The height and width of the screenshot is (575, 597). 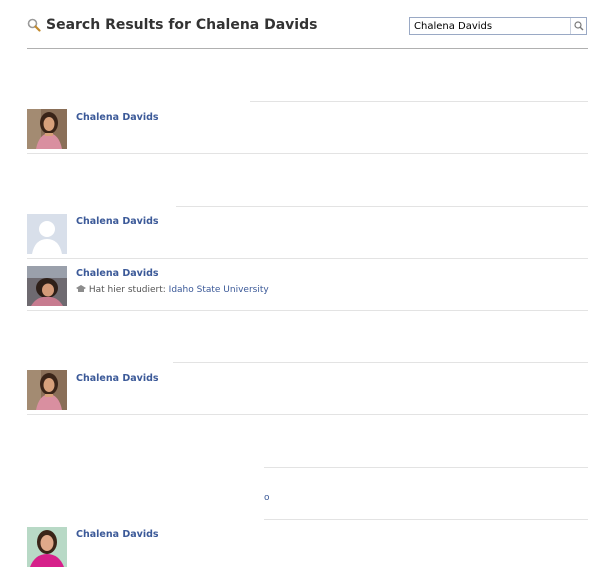 What do you see at coordinates (47, 234) in the screenshot?
I see `default-avatar-icon` at bounding box center [47, 234].